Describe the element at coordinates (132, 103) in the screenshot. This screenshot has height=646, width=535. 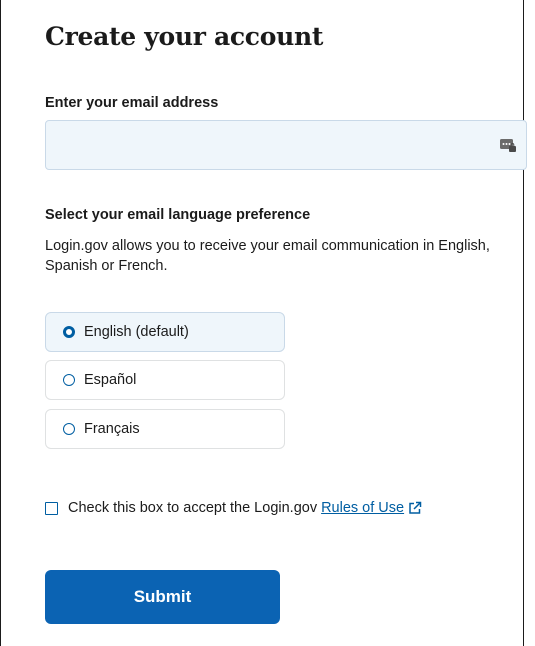
I see `email-label: Enter your email address` at that location.